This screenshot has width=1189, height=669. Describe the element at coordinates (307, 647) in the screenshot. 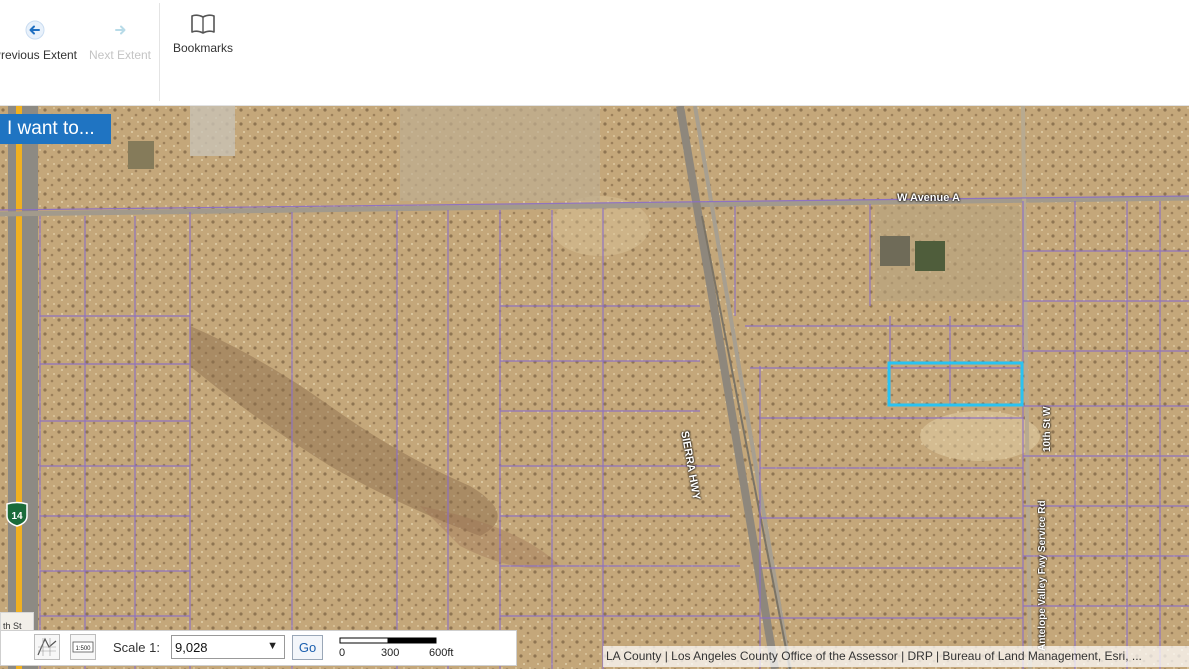

I see `go-button: Go` at that location.